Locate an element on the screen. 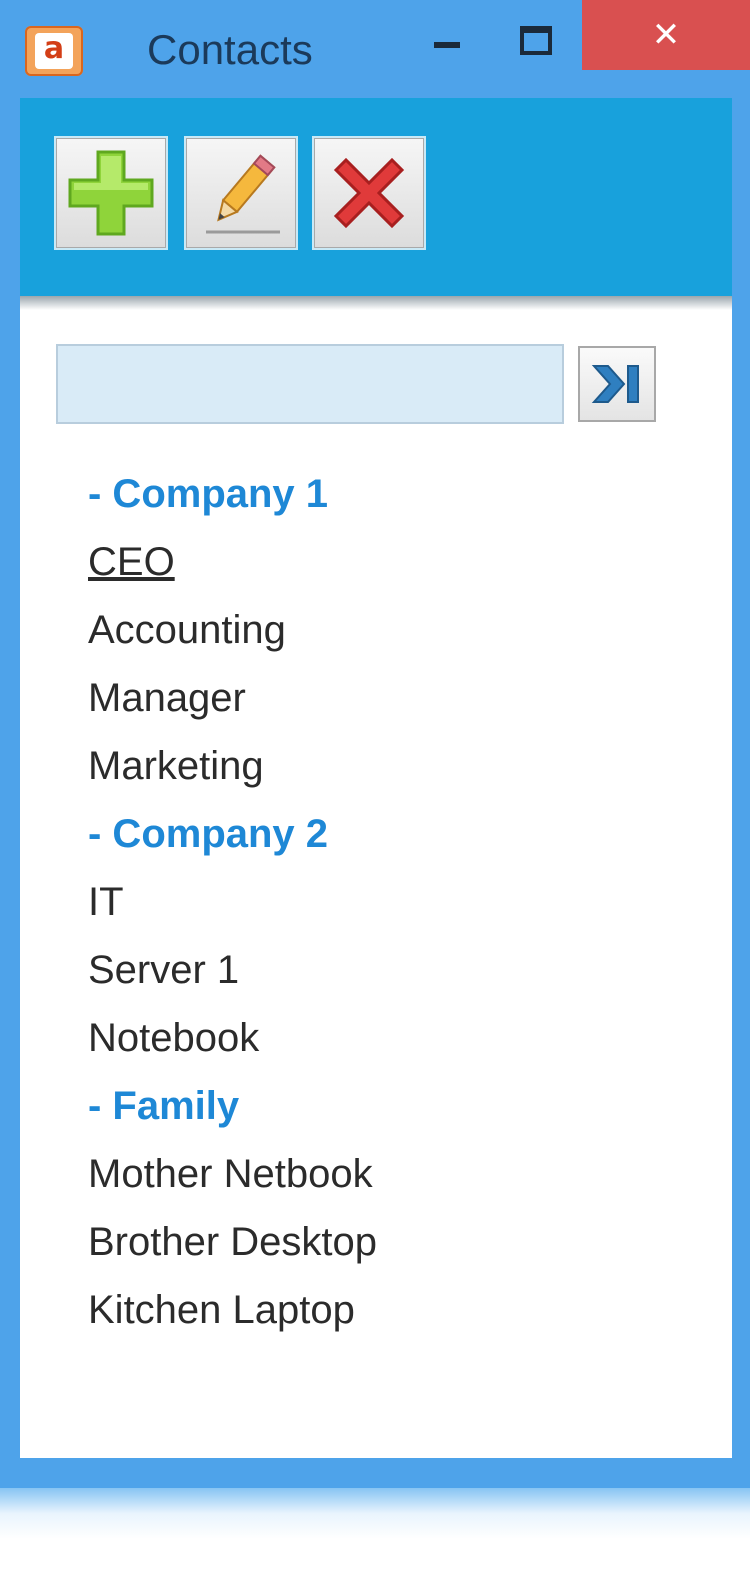 This screenshot has width=750, height=1573. jump-to-end-icon is located at coordinates (615, 384).